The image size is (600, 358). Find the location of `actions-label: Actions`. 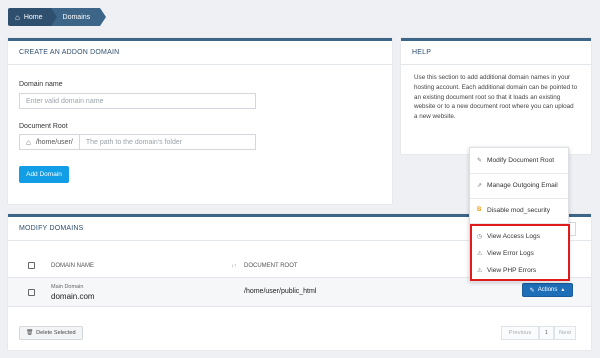

actions-label: Actions is located at coordinates (547, 290).